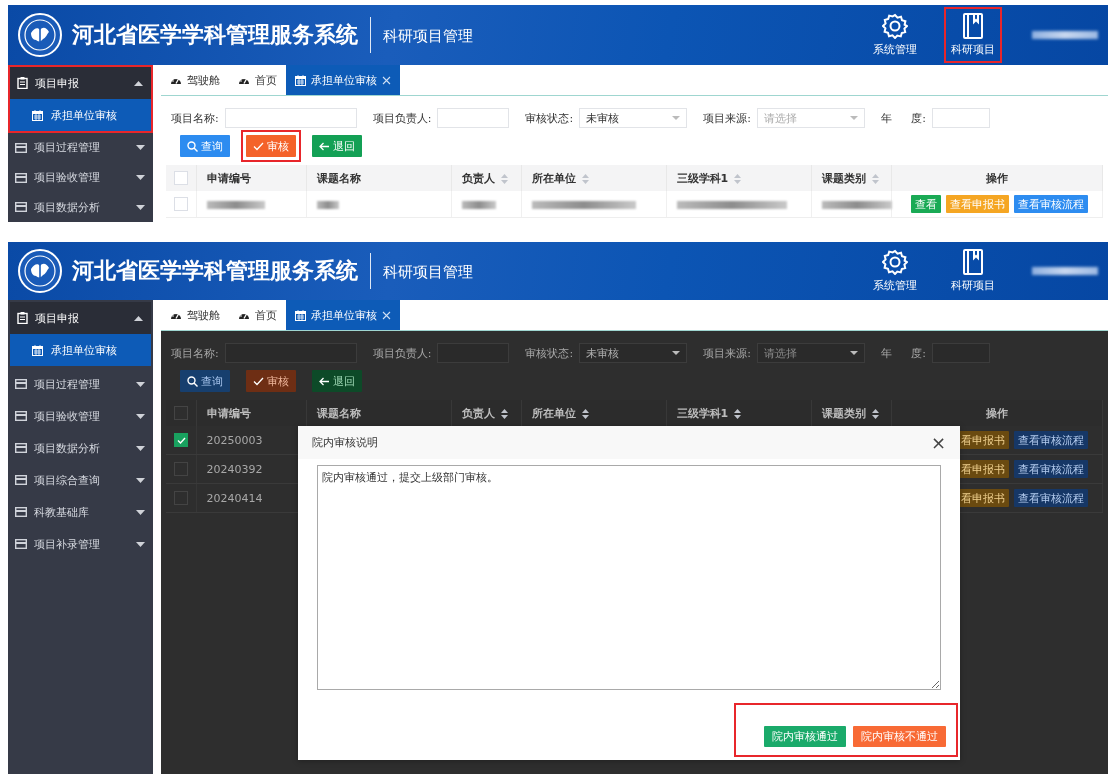 This screenshot has width=1110, height=774. What do you see at coordinates (234, 440) in the screenshot?
I see `table-cell: 20250003` at bounding box center [234, 440].